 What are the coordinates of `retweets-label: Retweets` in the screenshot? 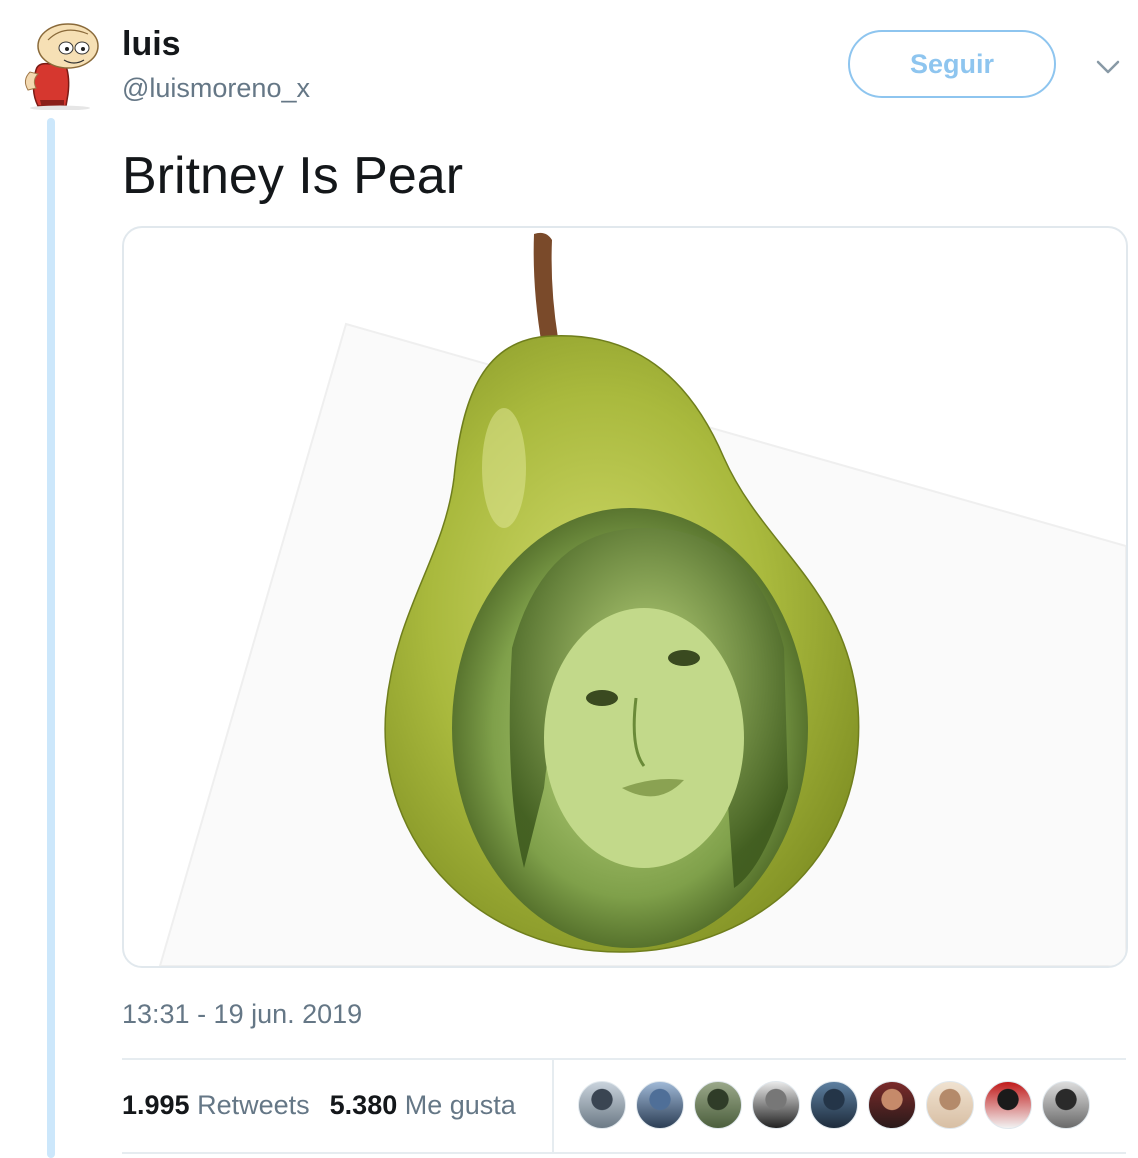 It's located at (253, 1104).